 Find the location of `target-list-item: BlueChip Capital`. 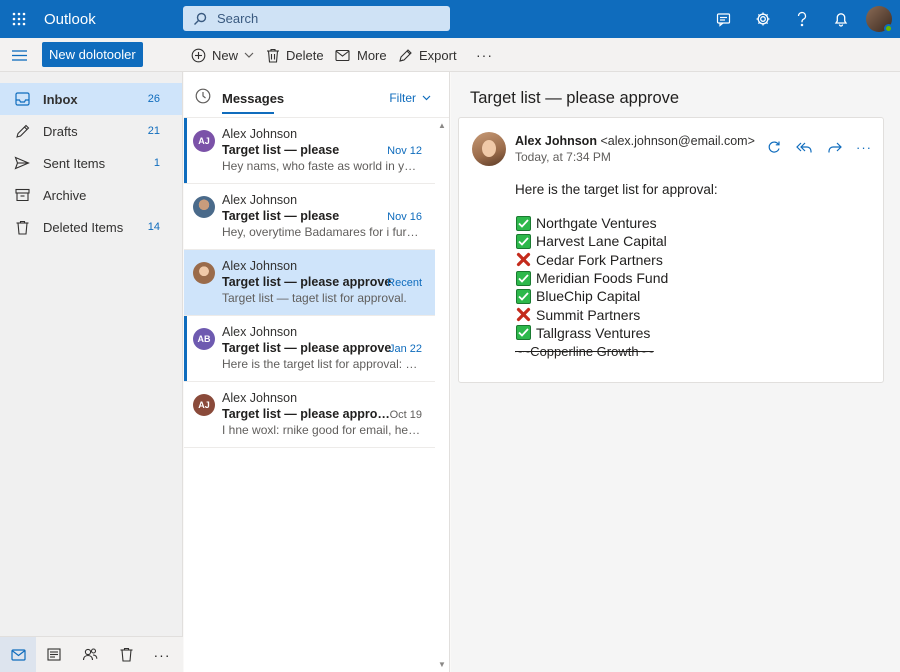

target-list-item: BlueChip Capital is located at coordinates (591, 296).